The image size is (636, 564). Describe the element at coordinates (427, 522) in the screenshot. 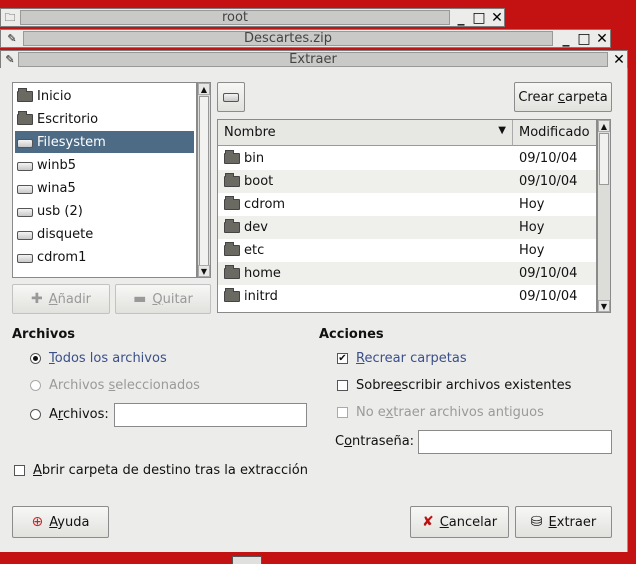

I see `cancel-icon: ✘` at that location.